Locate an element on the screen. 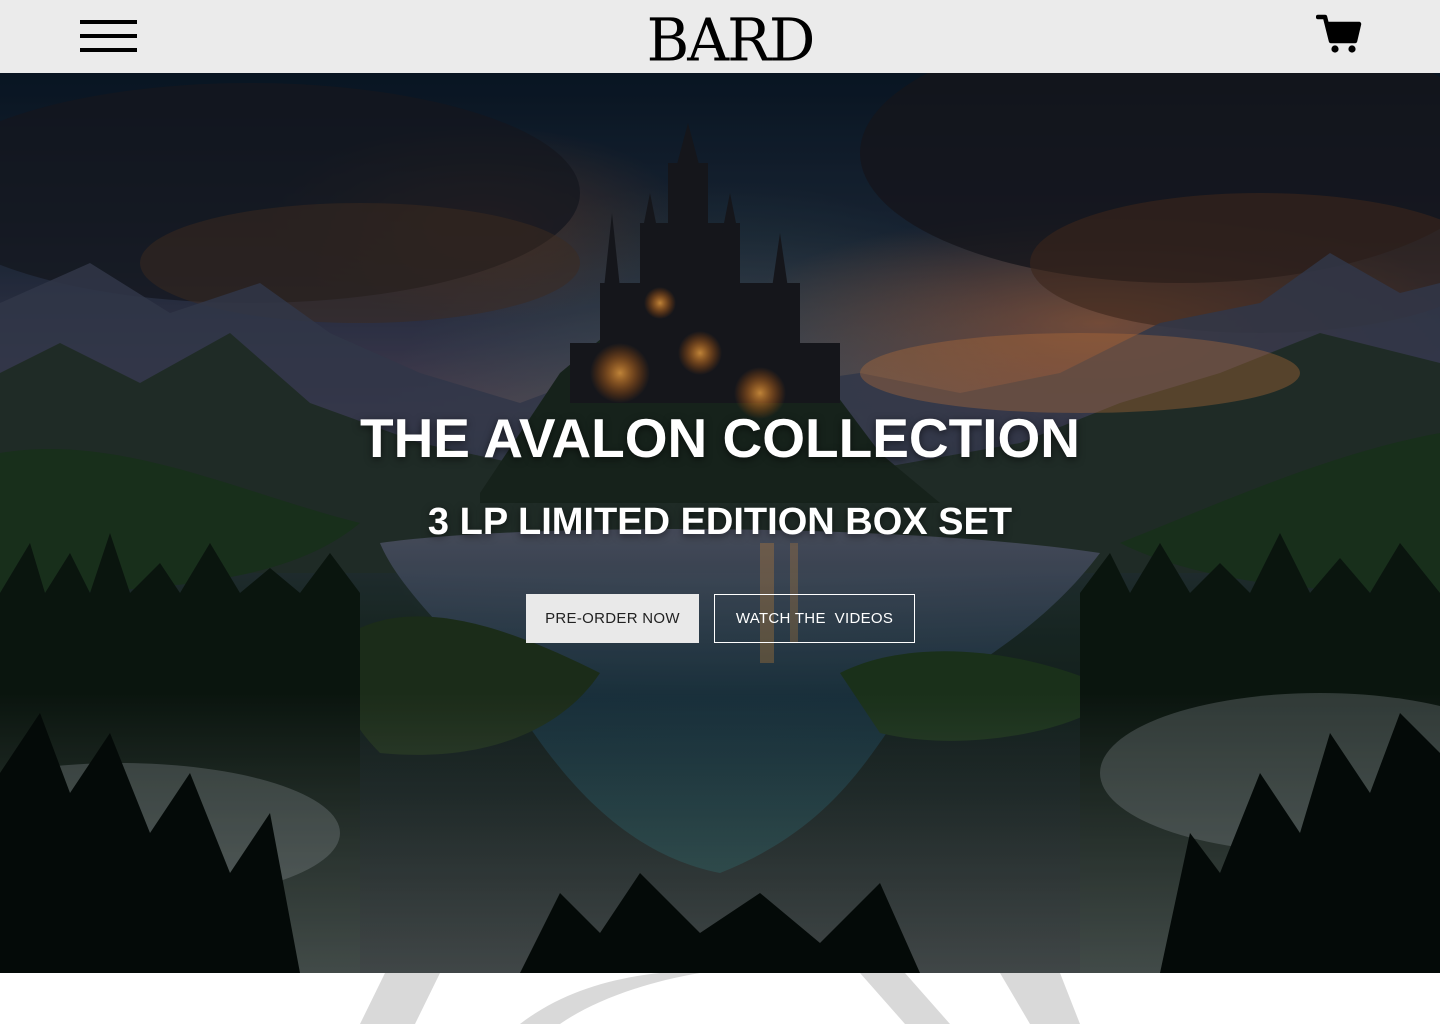 The height and width of the screenshot is (1024, 1440). next-section is located at coordinates (720, 998).